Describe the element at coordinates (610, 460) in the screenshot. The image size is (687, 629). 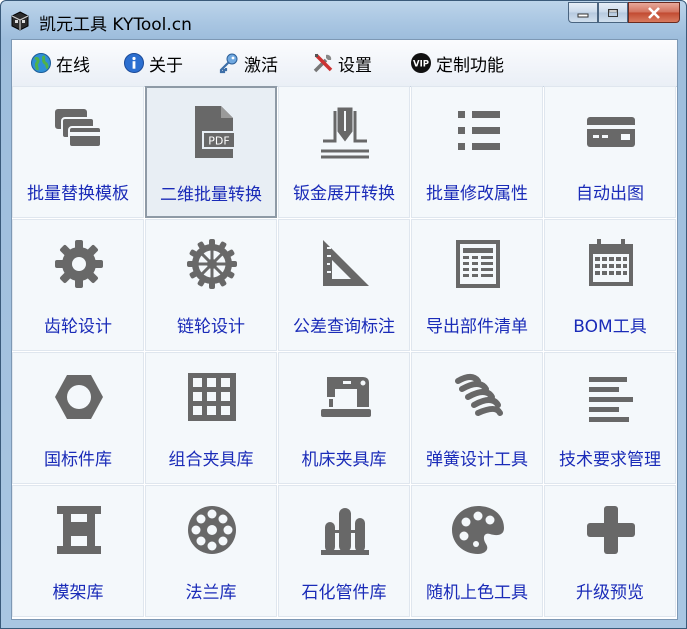
I see `tile-label: 技术要求管理` at that location.